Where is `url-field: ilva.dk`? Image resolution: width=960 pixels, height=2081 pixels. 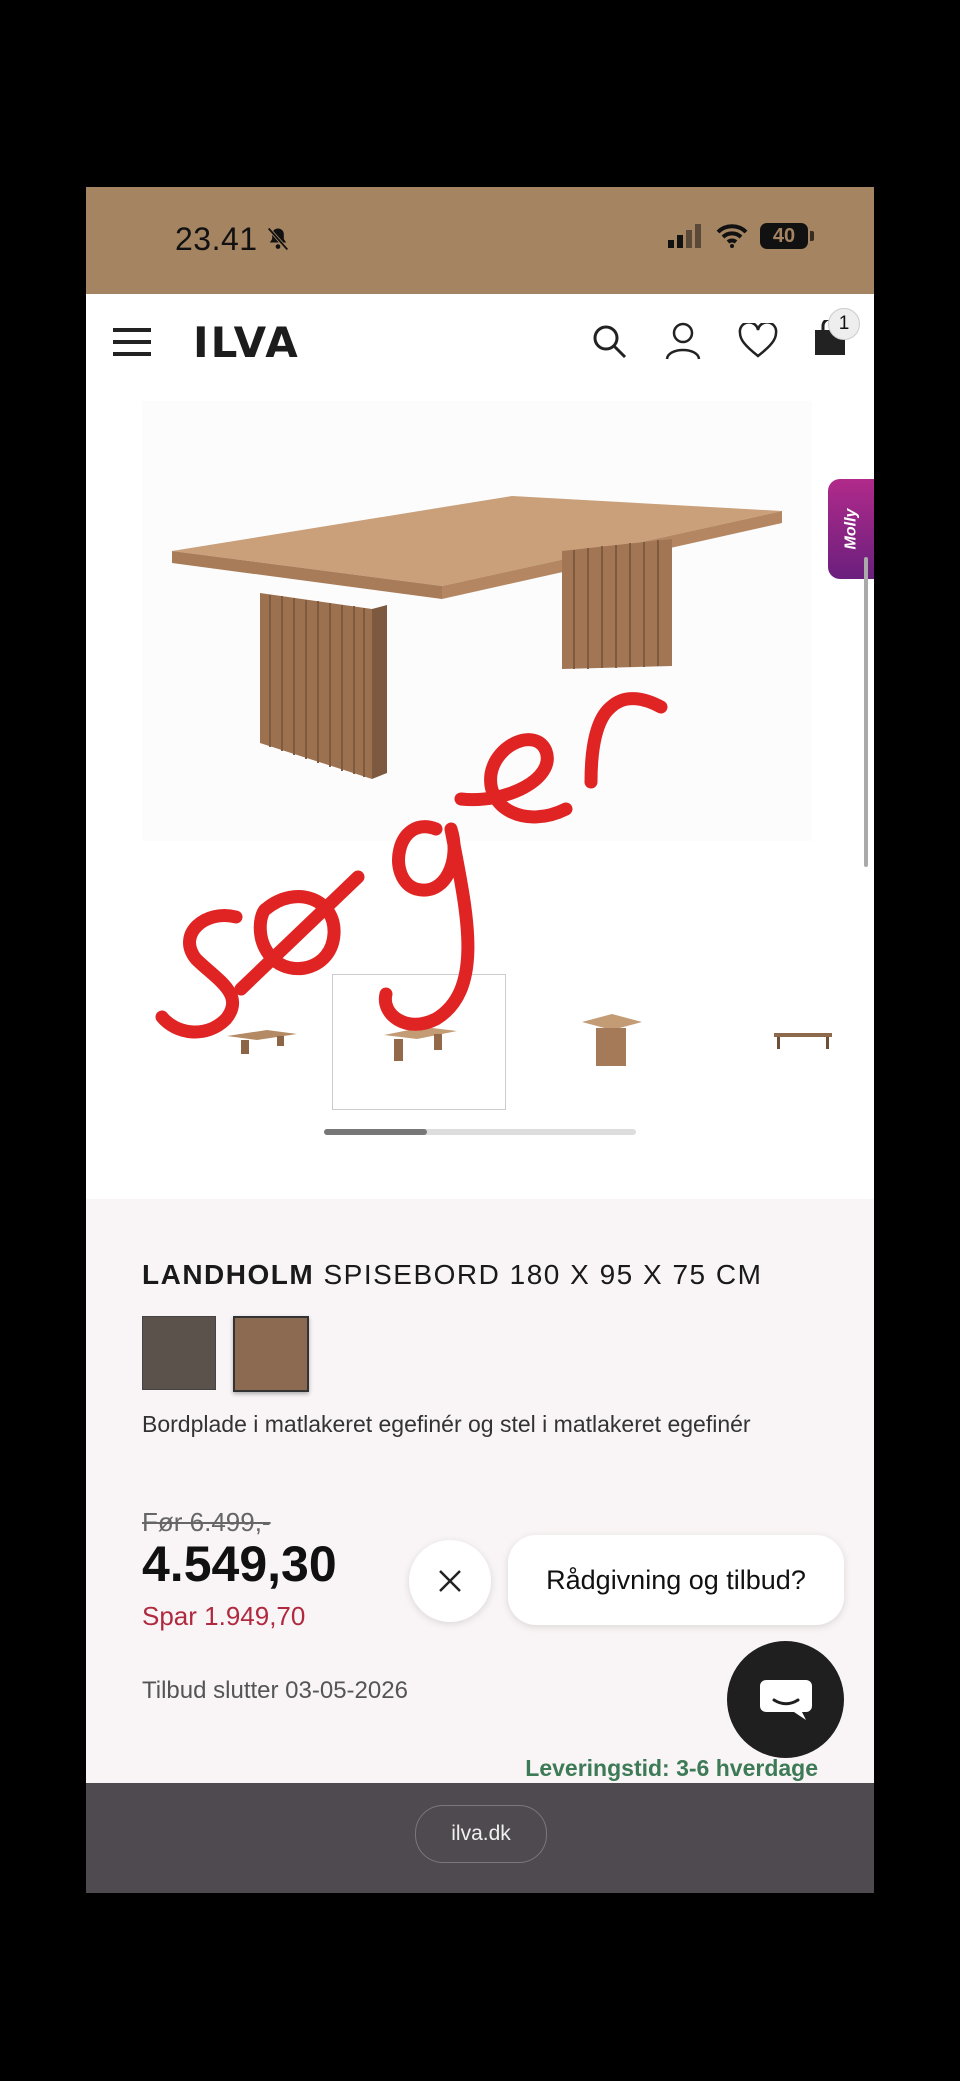 url-field: ilva.dk is located at coordinates (481, 1834).